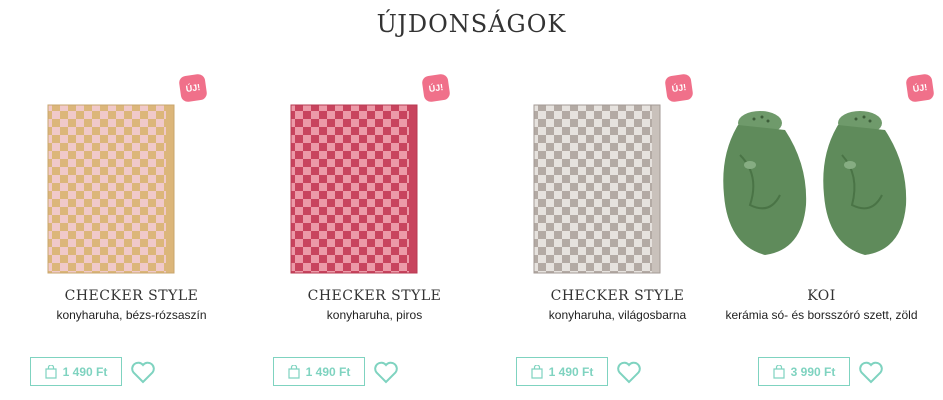 The height and width of the screenshot is (400, 943). Describe the element at coordinates (374, 315) in the screenshot. I see `product-description: konyharuha, piros` at that location.